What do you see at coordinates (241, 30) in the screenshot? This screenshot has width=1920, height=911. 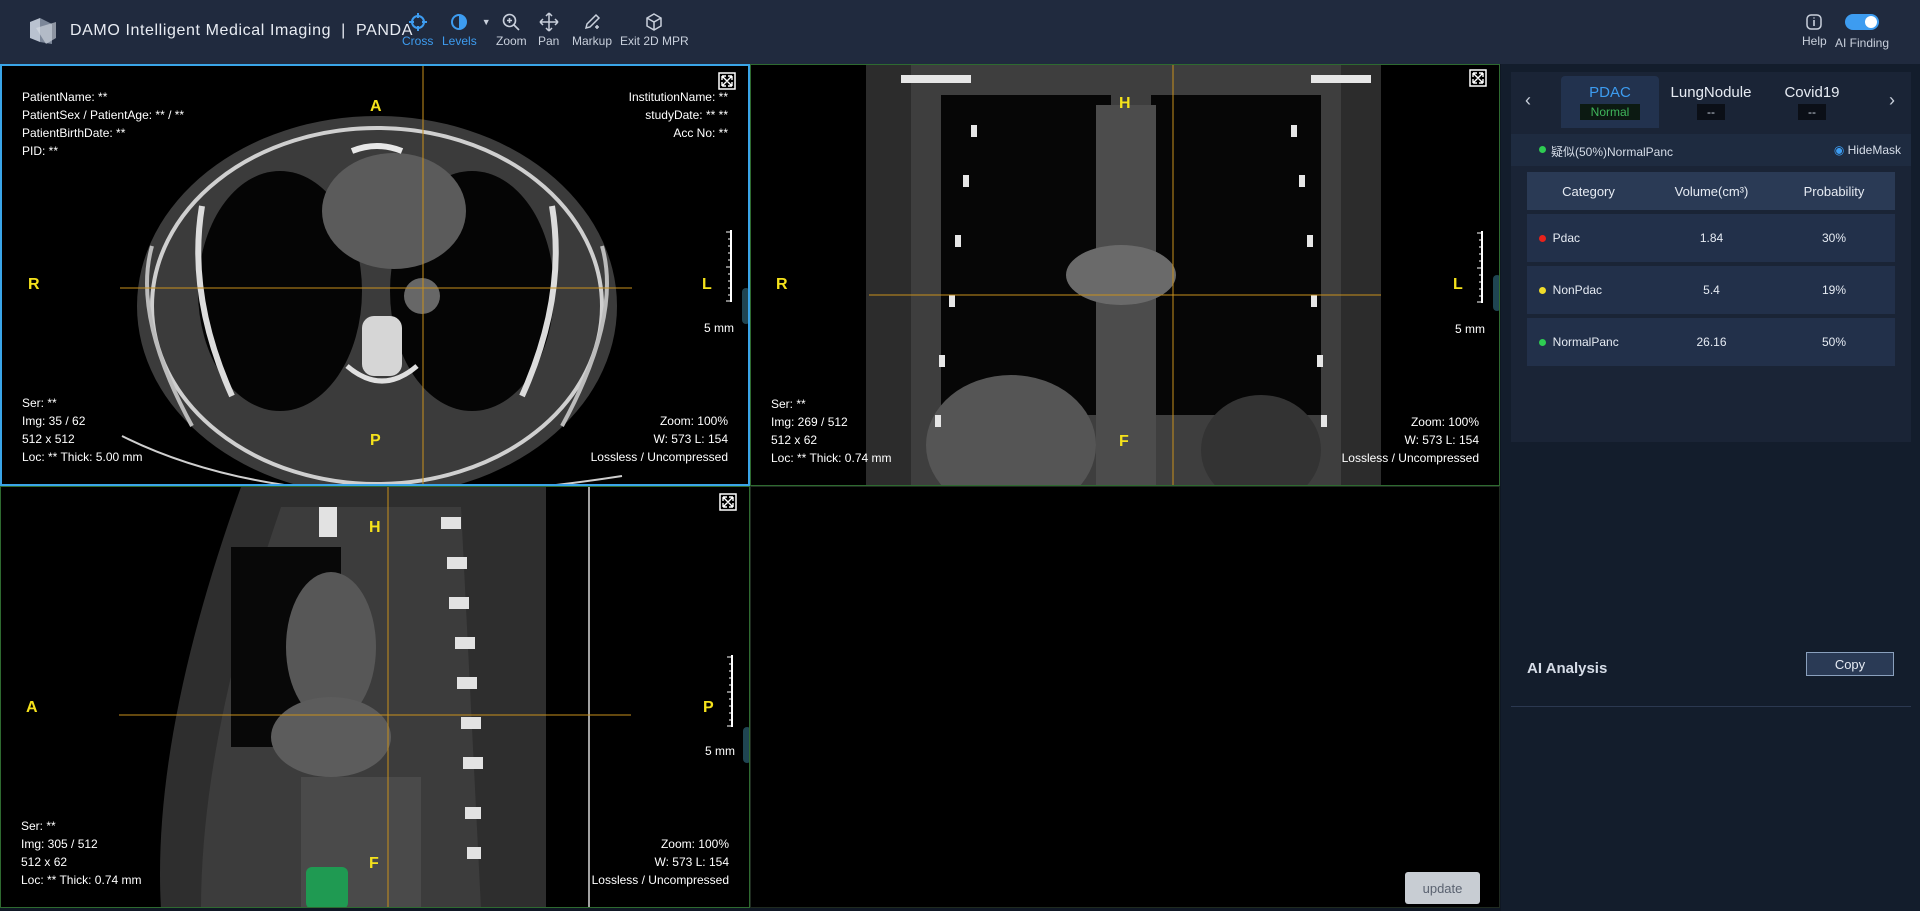 I see `app-title: DAMO Intelligent Medical Imaging | PANDA` at bounding box center [241, 30].